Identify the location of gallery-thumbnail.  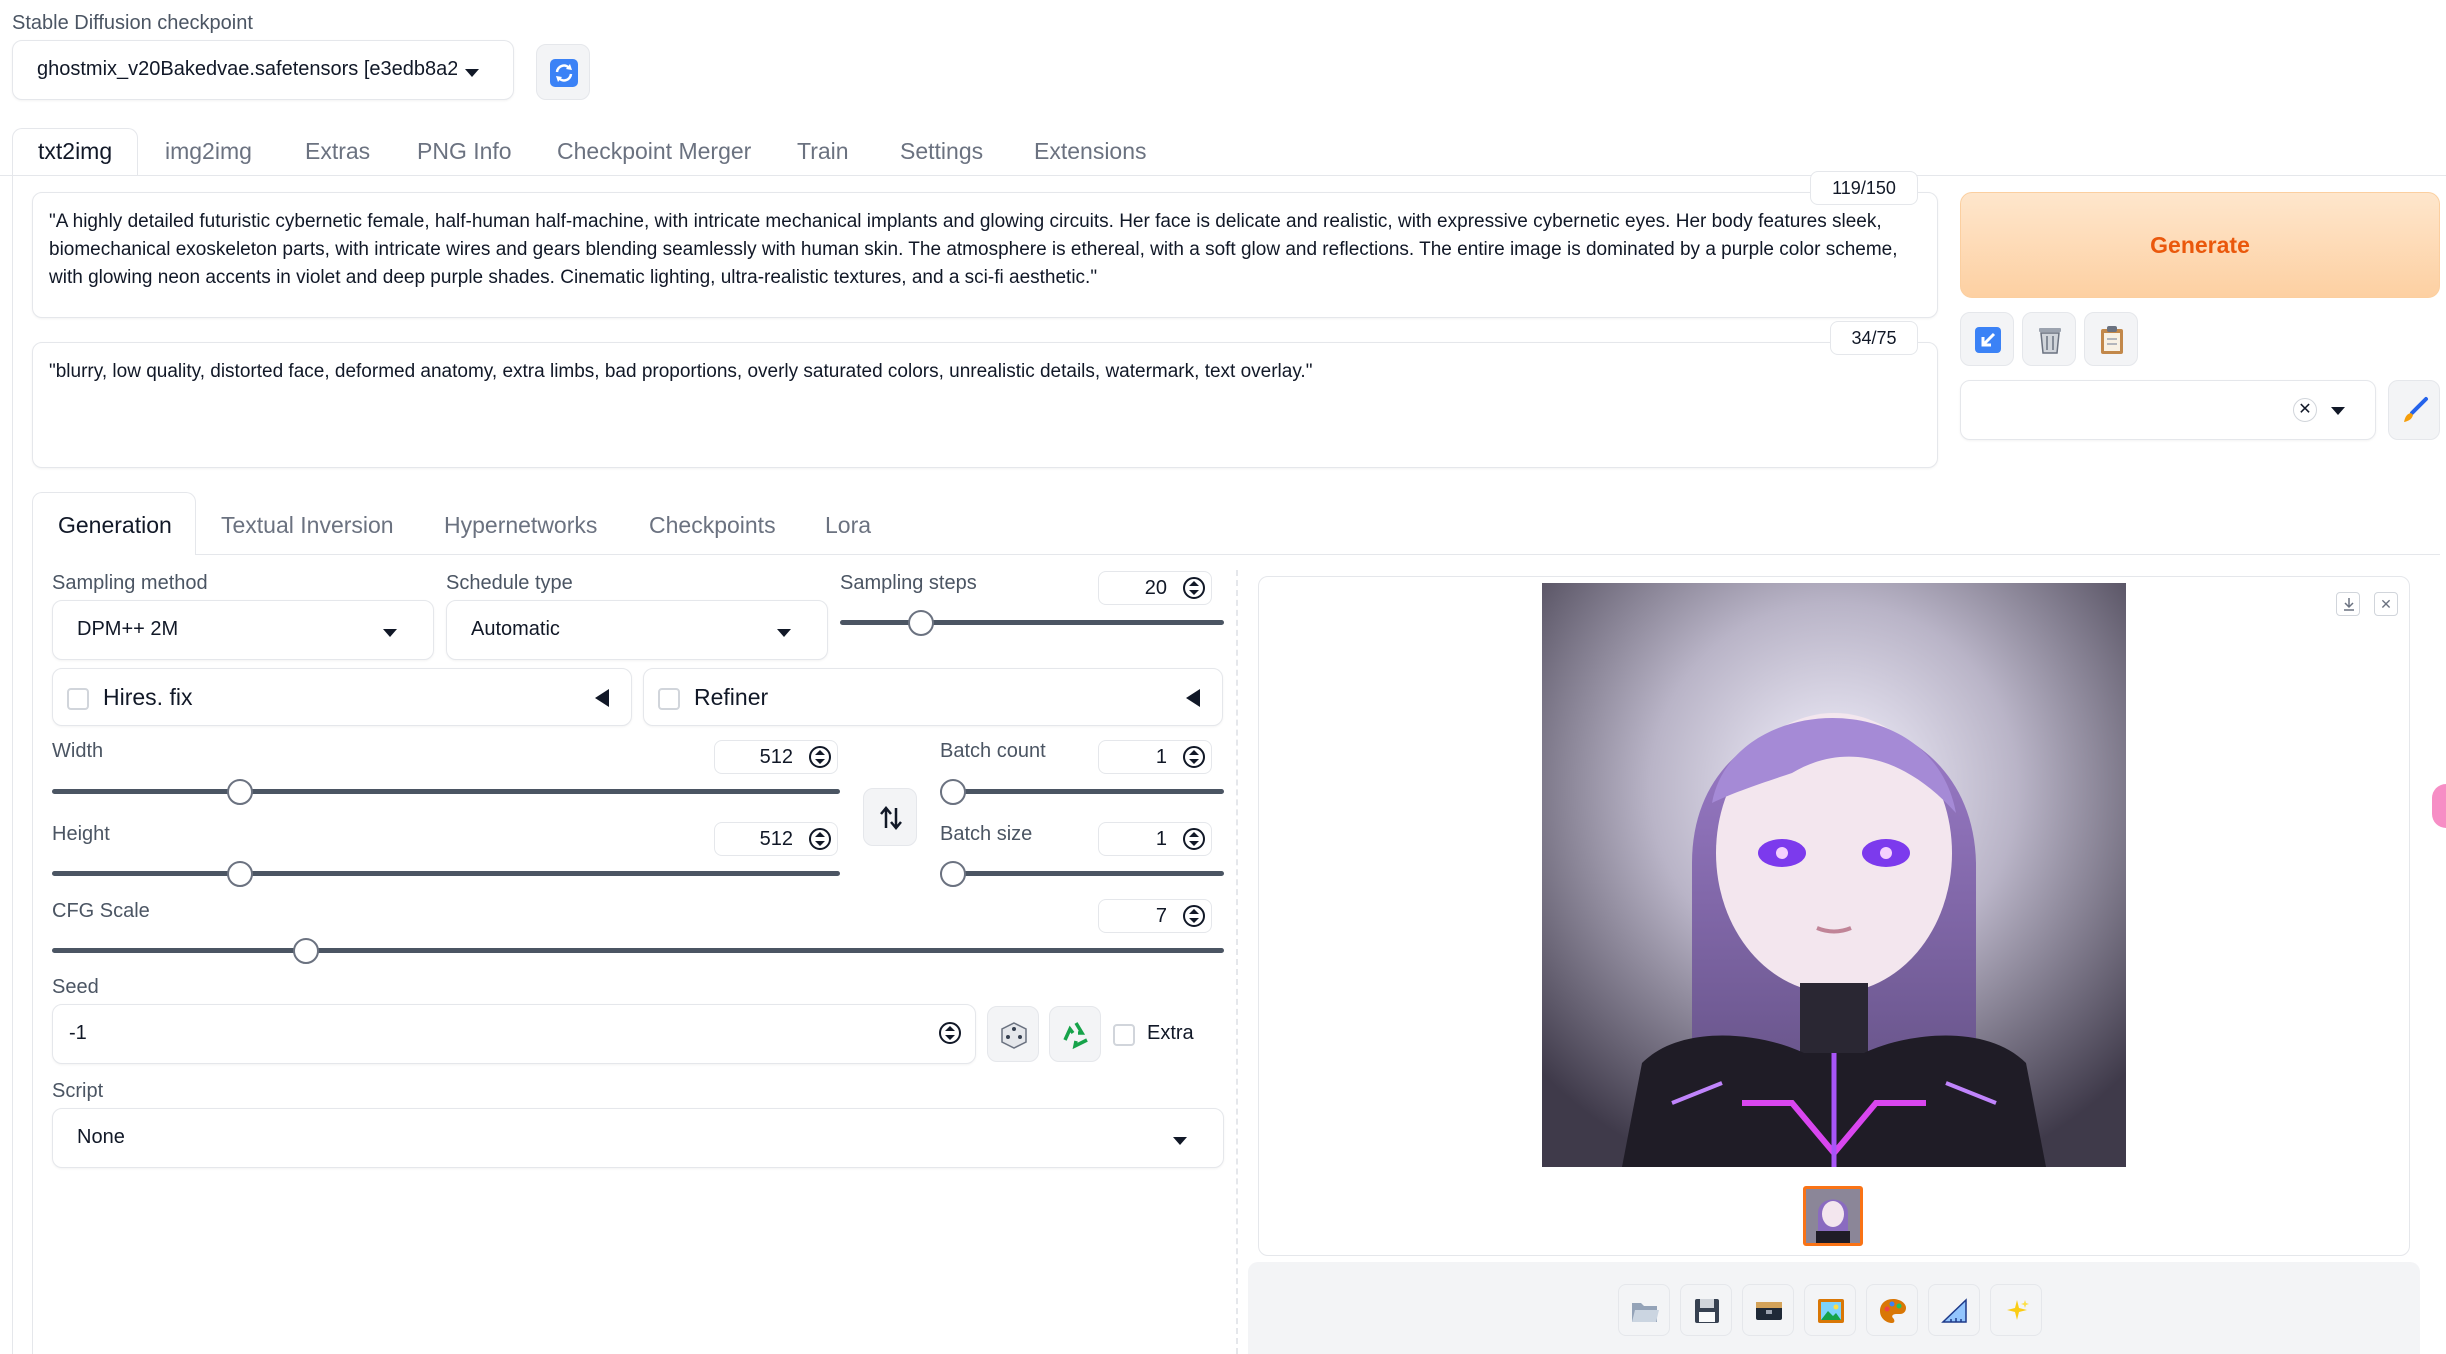
(1833, 1216).